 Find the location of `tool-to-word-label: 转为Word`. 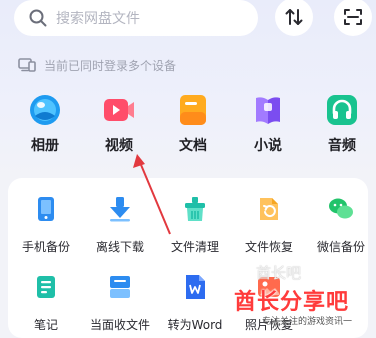

tool-to-word-label: 转为Word is located at coordinates (195, 325).